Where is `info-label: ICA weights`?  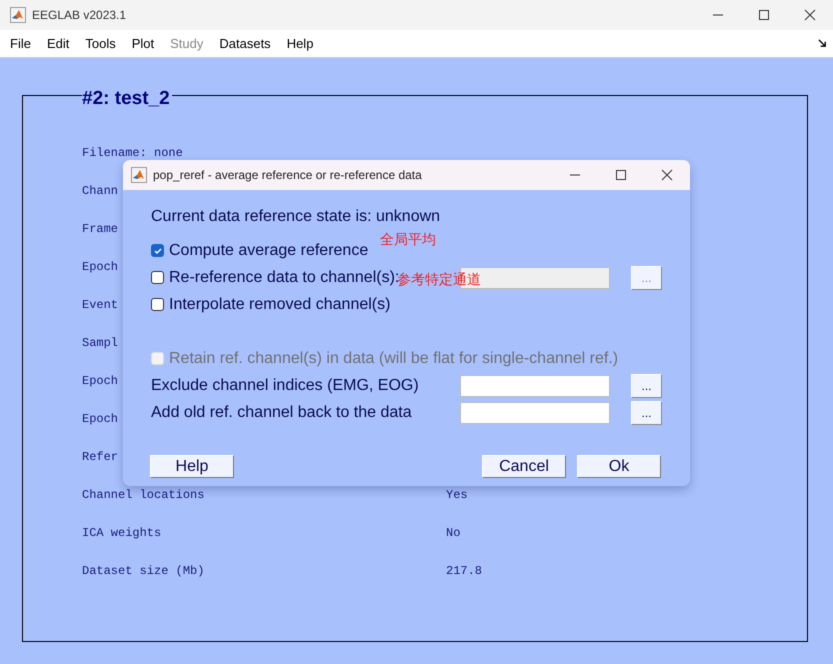
info-label: ICA weights is located at coordinates (122, 533).